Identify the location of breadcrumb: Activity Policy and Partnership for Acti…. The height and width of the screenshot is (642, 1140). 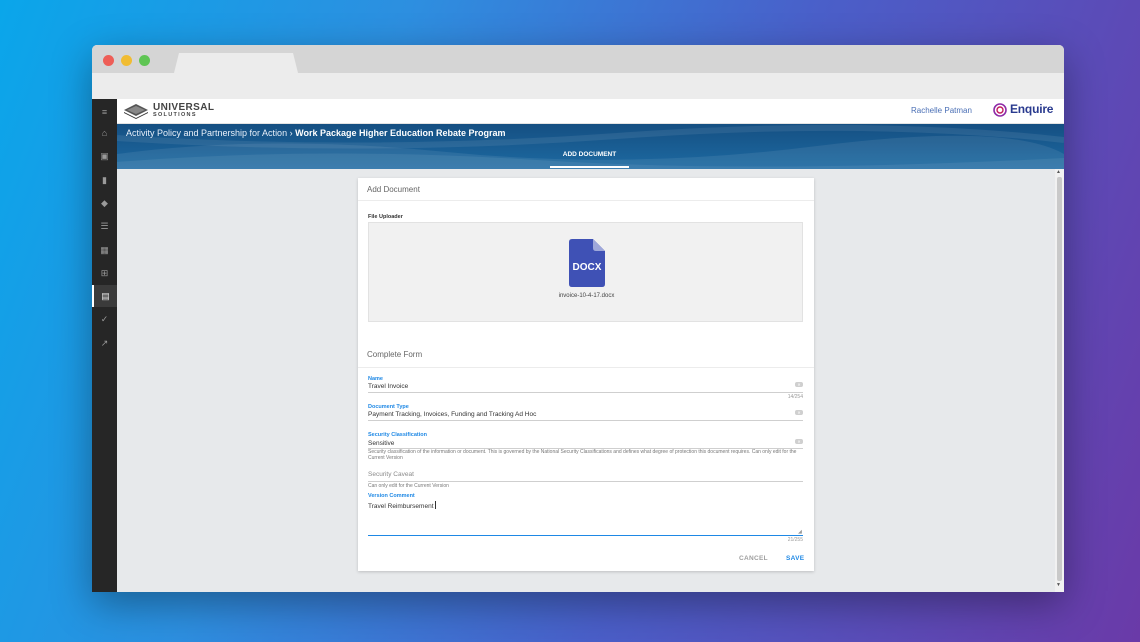
(316, 133).